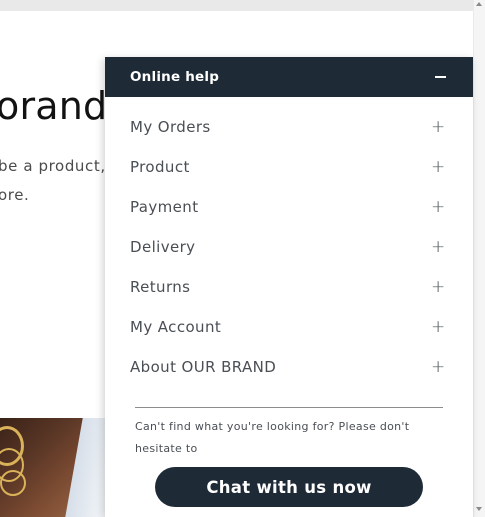 This screenshot has height=517, width=485. What do you see at coordinates (289, 327) in the screenshot?
I see `help-item-my-account: My Account +` at bounding box center [289, 327].